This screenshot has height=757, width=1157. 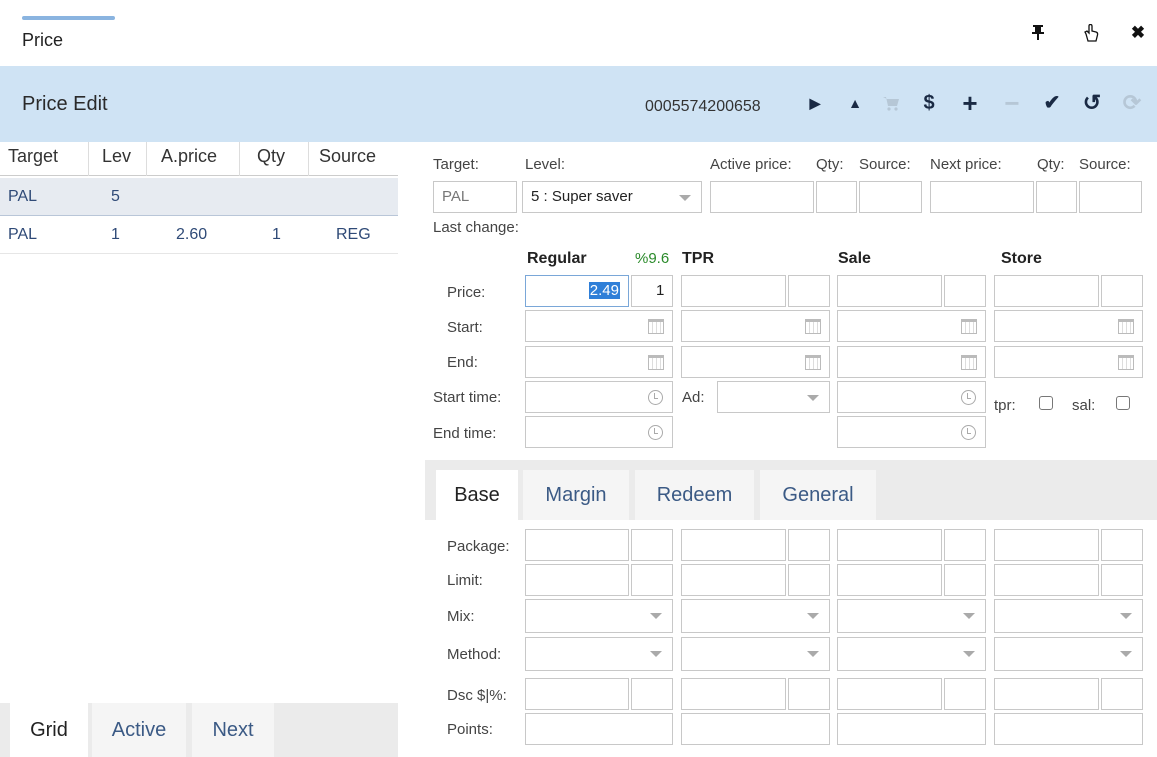 What do you see at coordinates (982, 197) in the screenshot?
I see `next-price-field` at bounding box center [982, 197].